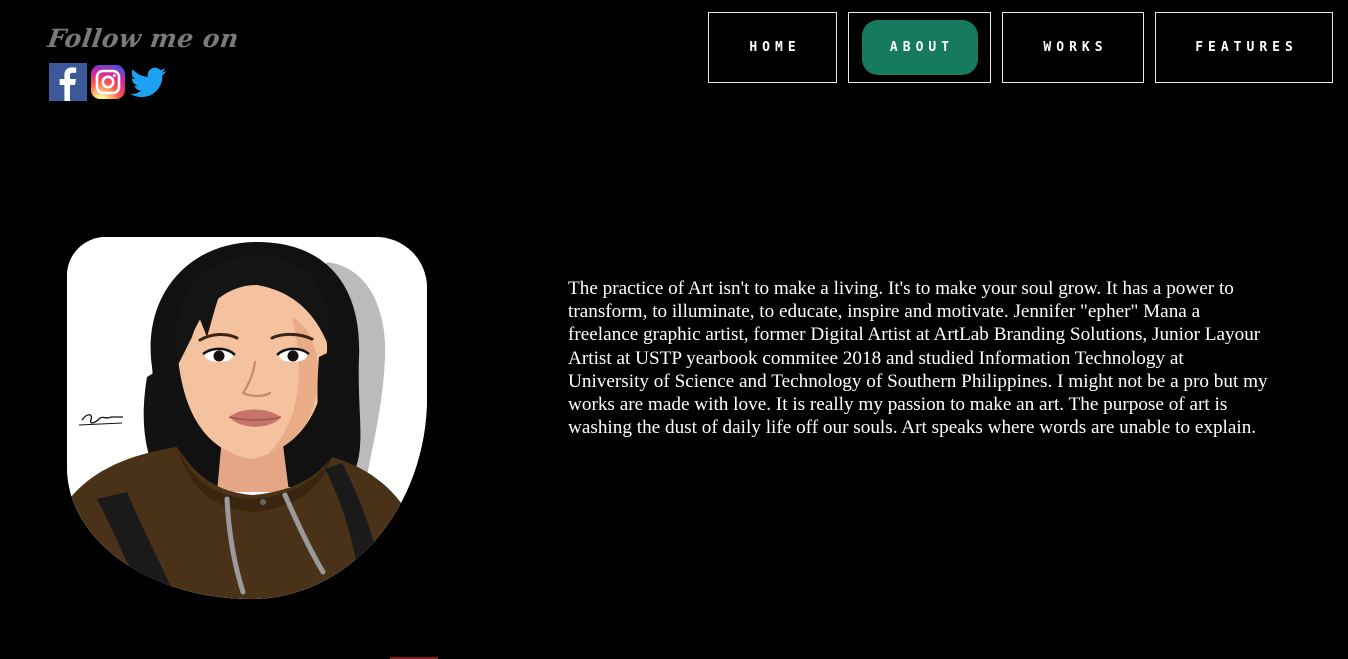 The width and height of the screenshot is (1348, 659). I want to click on facebook-icon, so click(68, 82).